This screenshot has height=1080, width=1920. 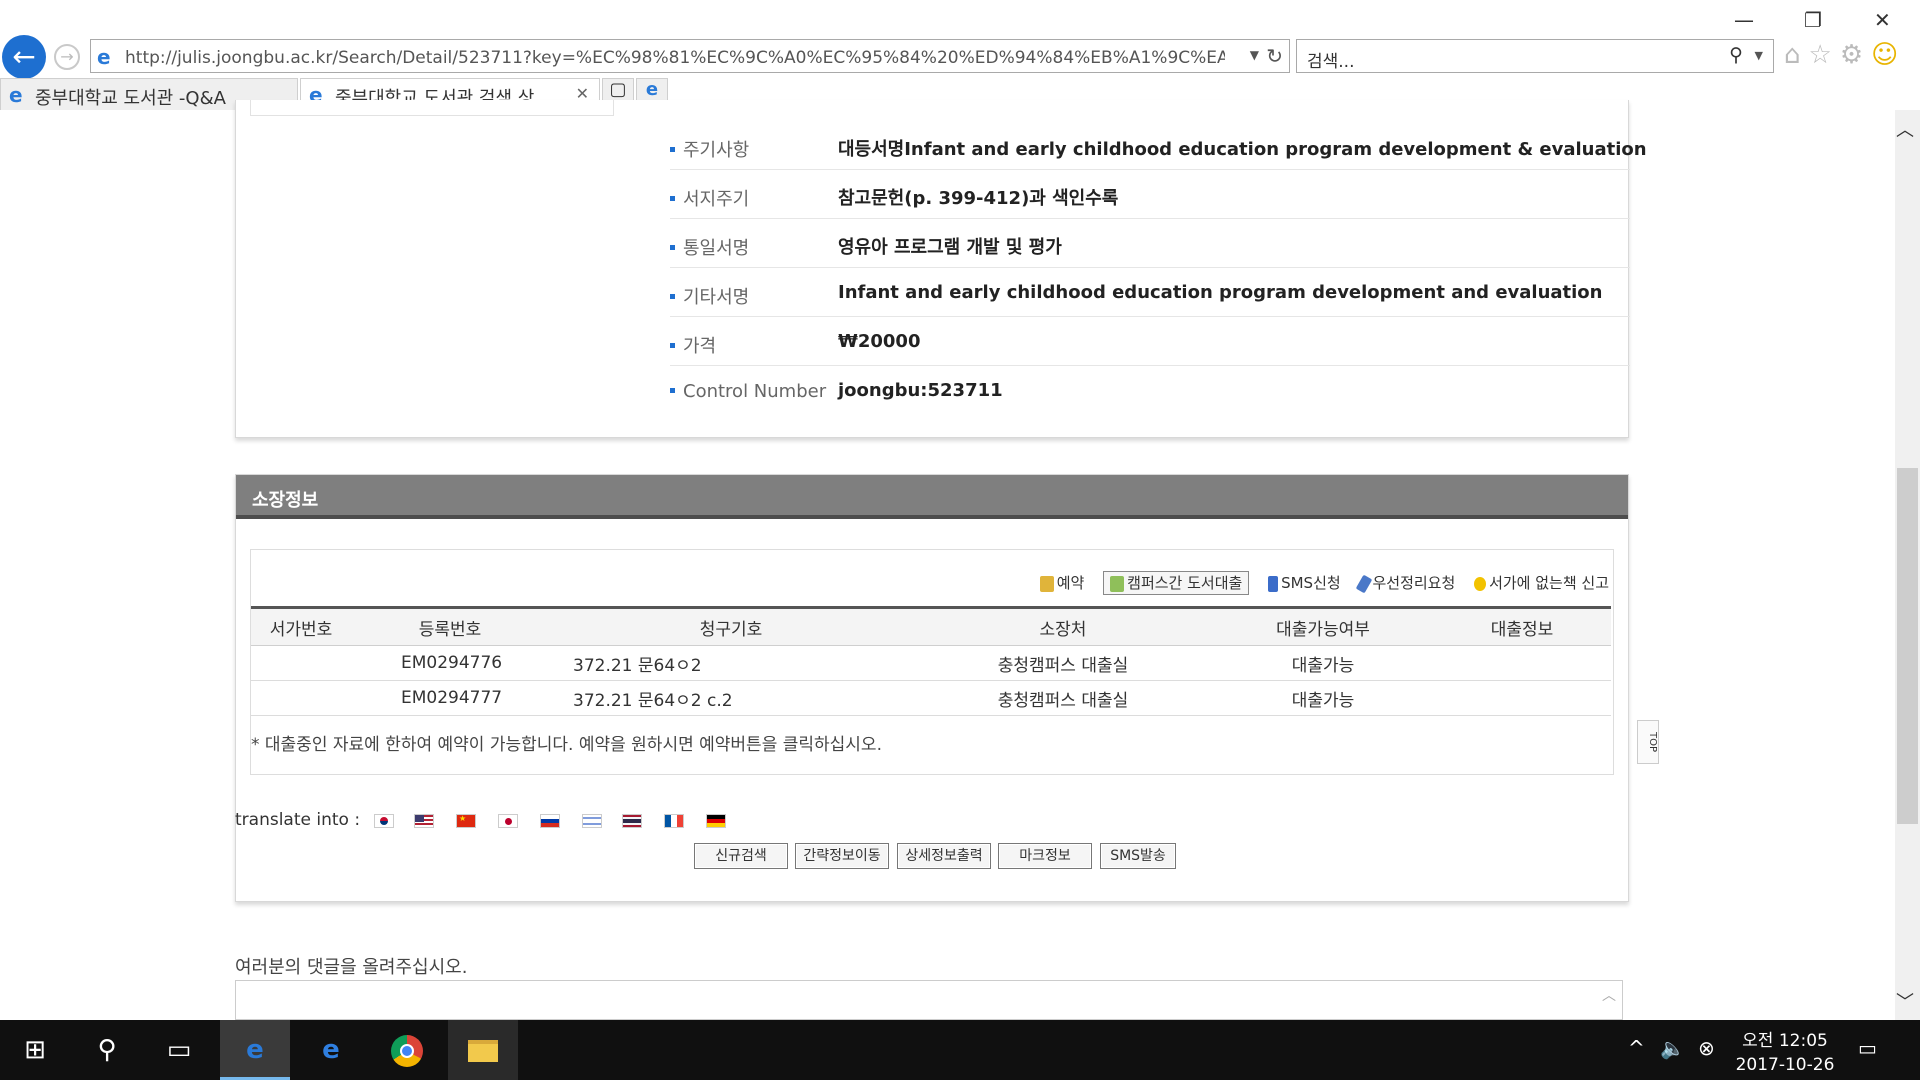 What do you see at coordinates (709, 198) in the screenshot?
I see `detail-label: 서지주기` at bounding box center [709, 198].